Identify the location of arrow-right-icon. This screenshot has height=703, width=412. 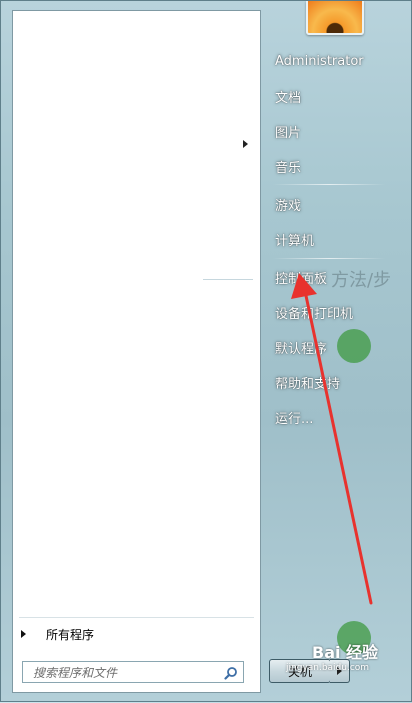
(23, 634).